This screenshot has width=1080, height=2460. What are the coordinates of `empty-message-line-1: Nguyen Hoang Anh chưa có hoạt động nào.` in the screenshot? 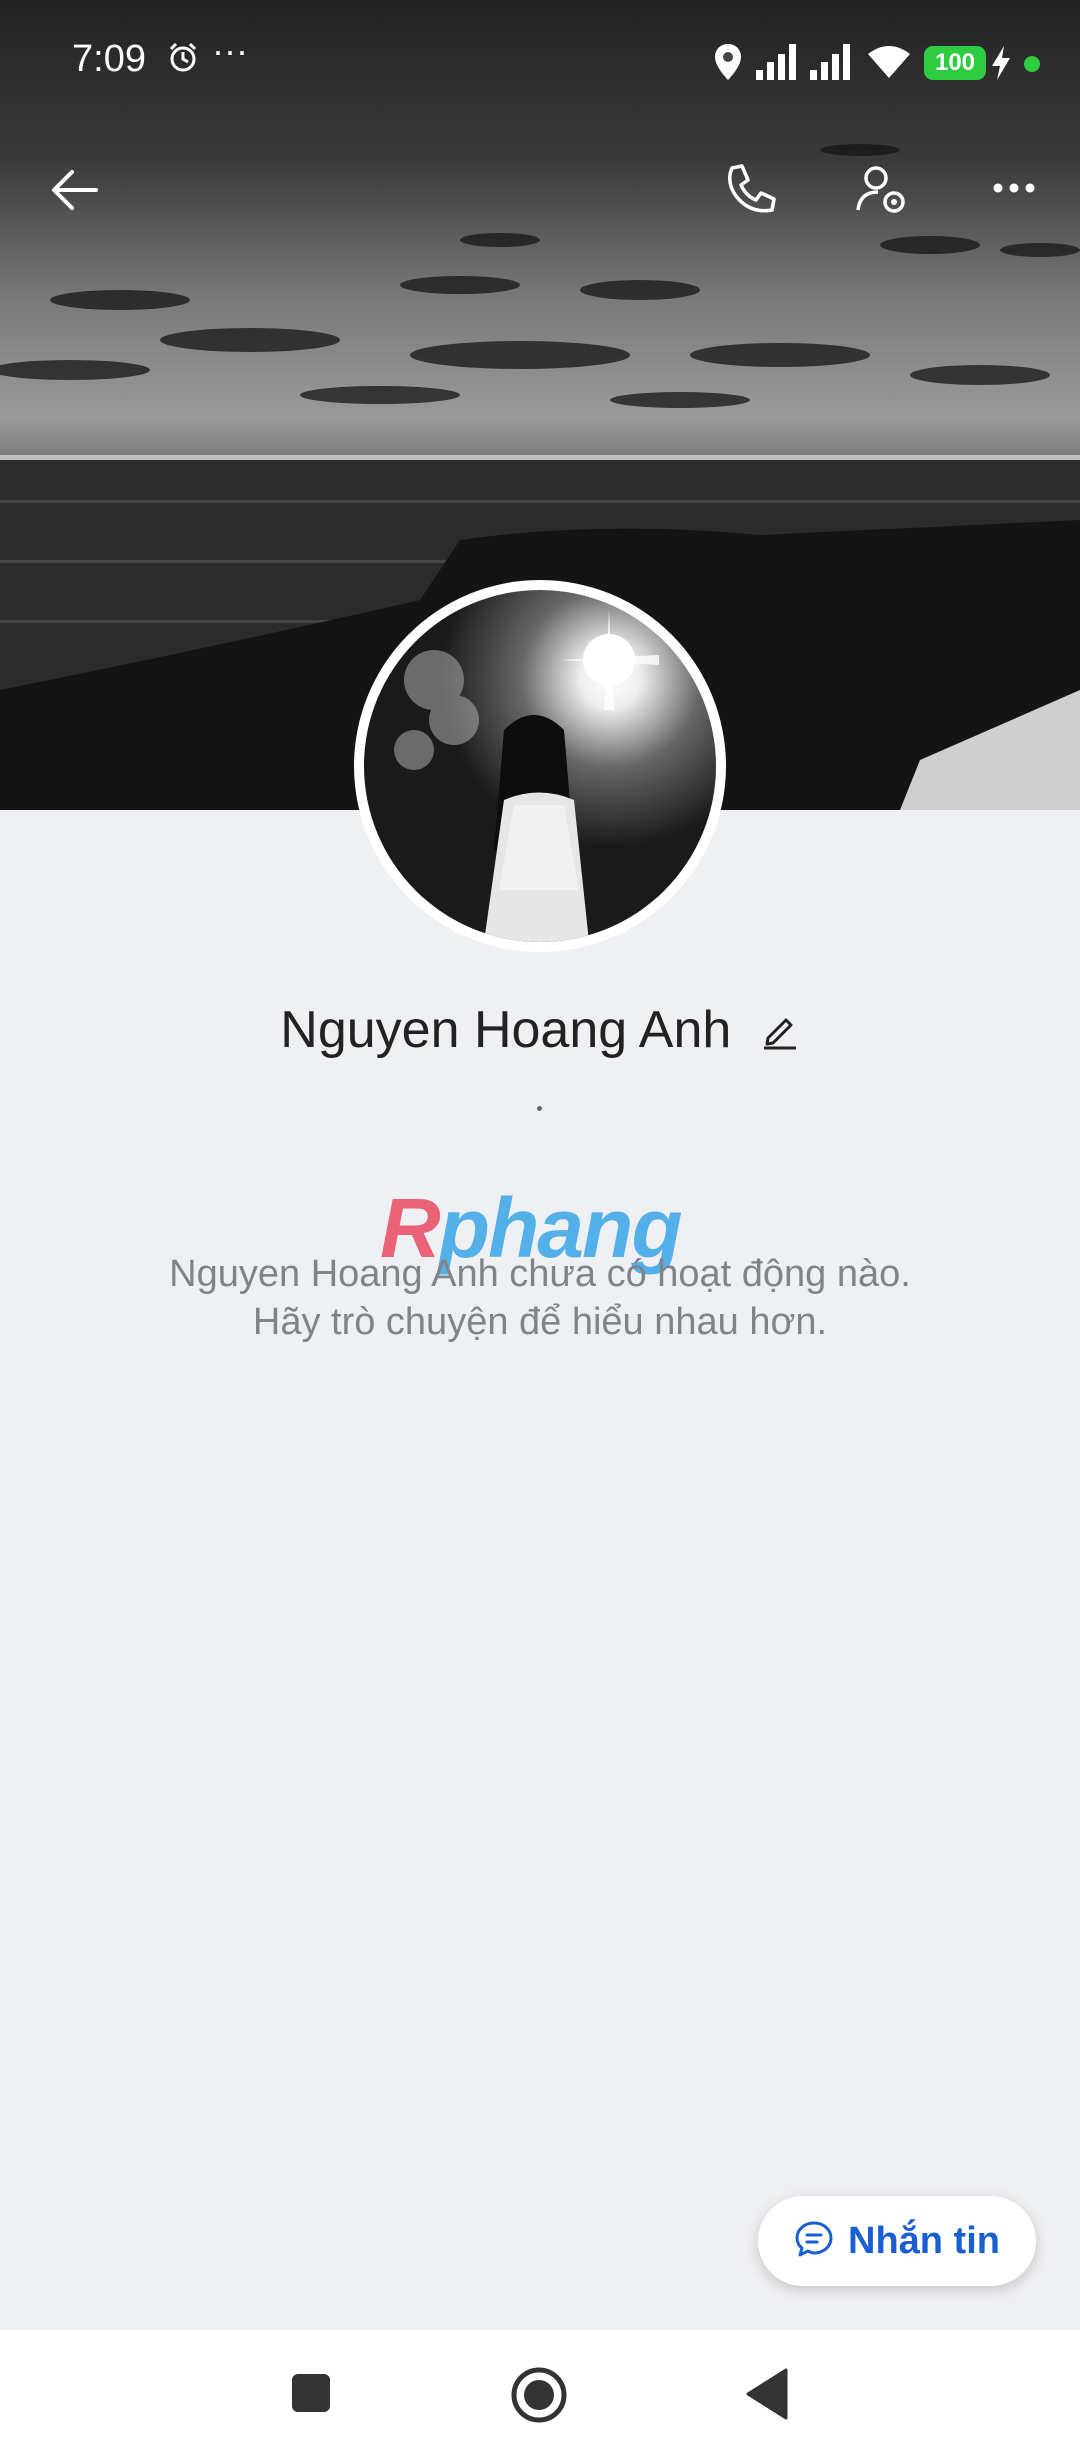 It's located at (540, 1274).